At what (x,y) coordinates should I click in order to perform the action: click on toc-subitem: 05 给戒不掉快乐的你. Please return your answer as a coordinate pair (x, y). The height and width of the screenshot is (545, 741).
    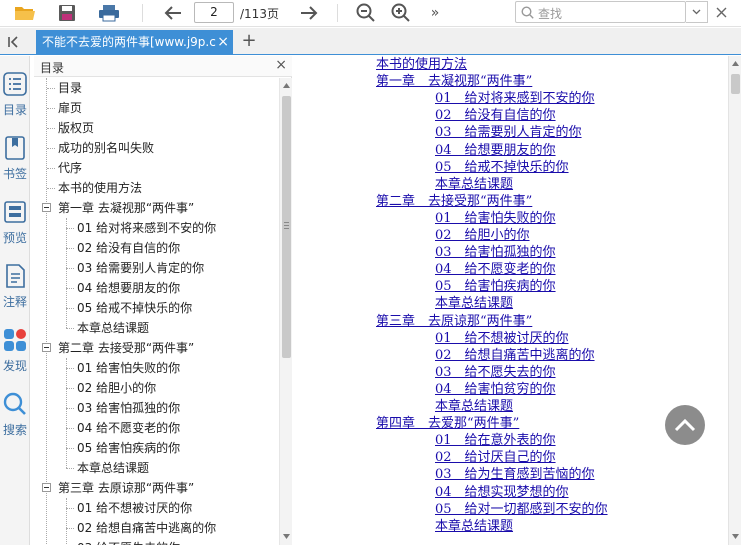
    Looking at the image, I should click on (134, 308).